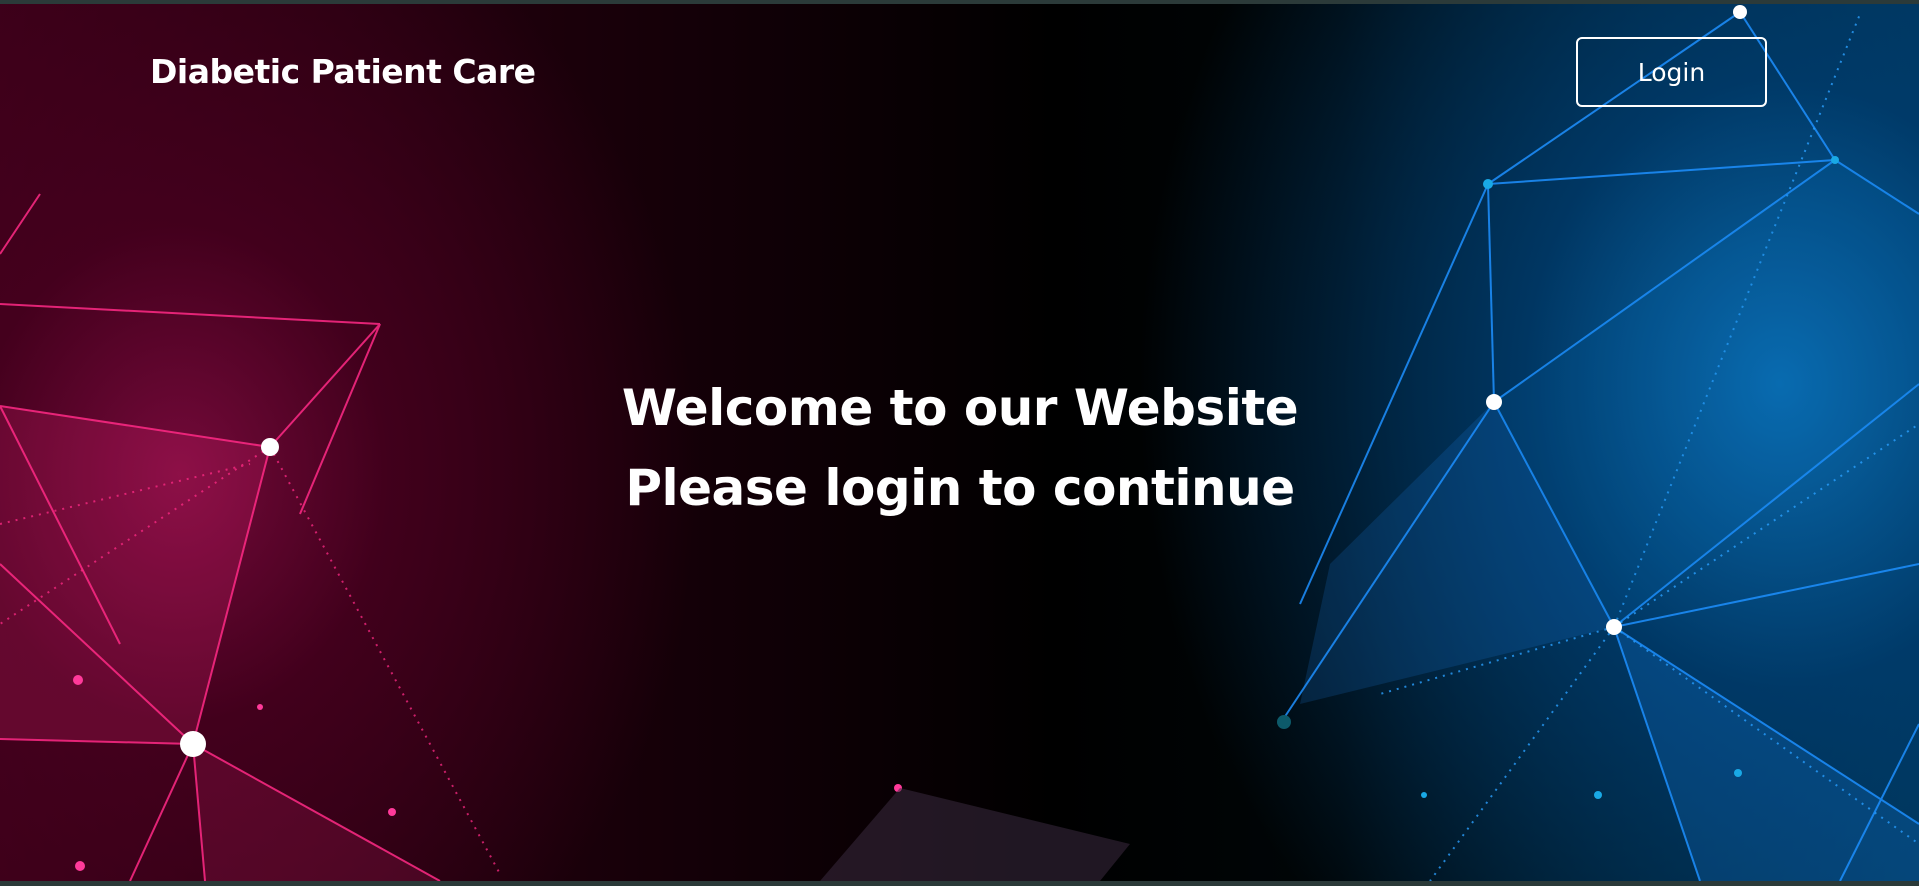  Describe the element at coordinates (135, 575) in the screenshot. I see `left-facet` at that location.